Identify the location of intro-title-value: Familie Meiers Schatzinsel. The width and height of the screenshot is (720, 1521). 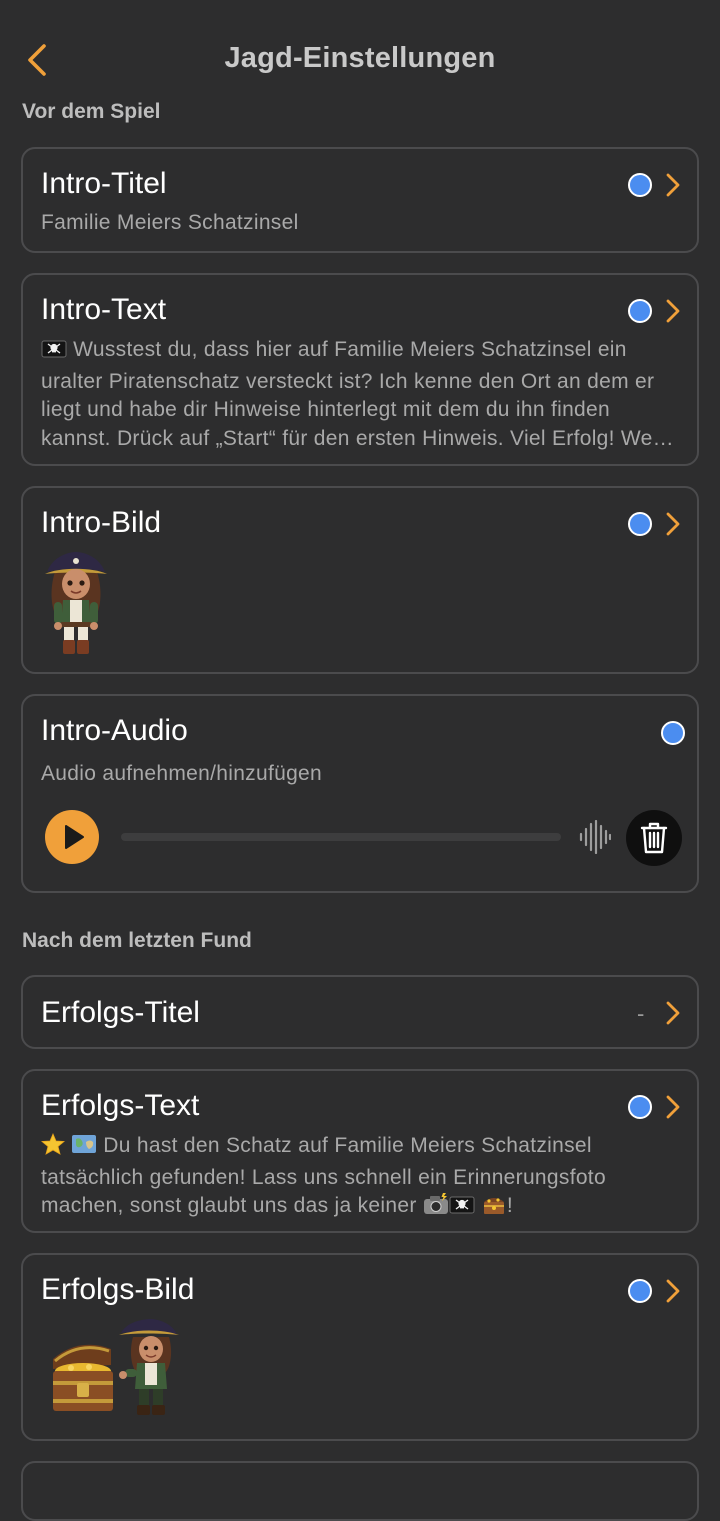
(170, 222).